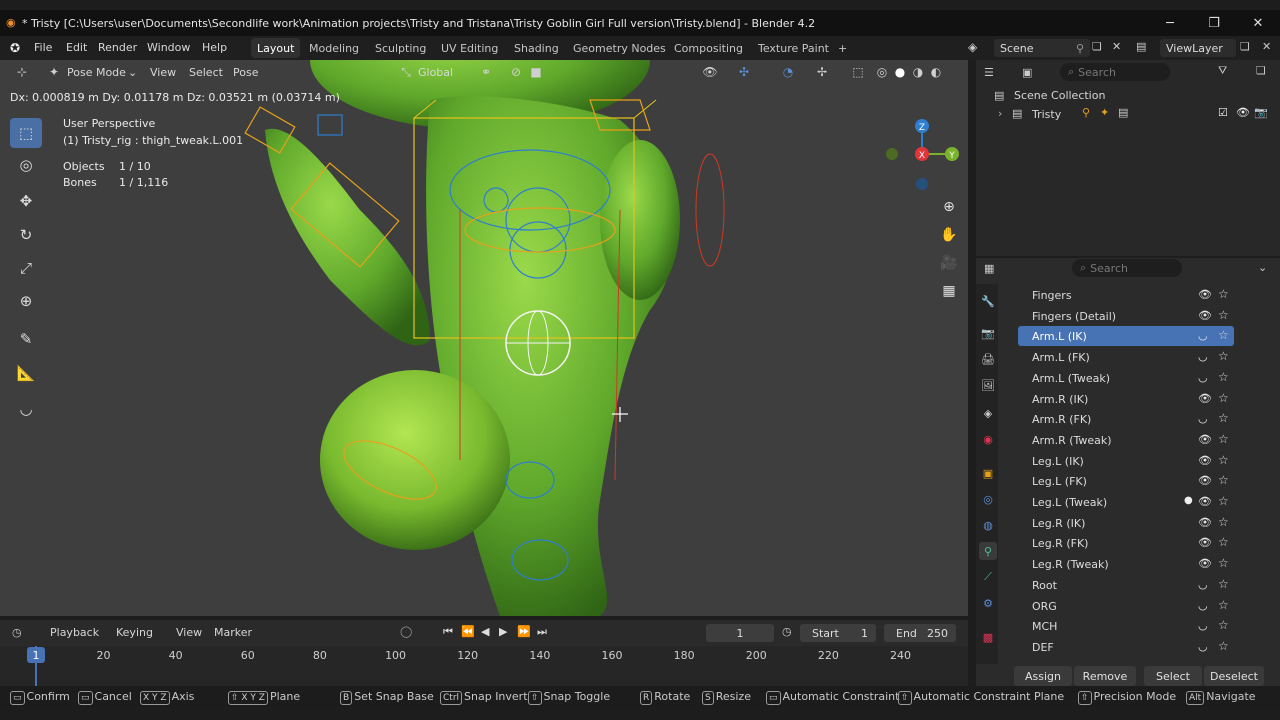  I want to click on add-workspace-button: +, so click(842, 48).